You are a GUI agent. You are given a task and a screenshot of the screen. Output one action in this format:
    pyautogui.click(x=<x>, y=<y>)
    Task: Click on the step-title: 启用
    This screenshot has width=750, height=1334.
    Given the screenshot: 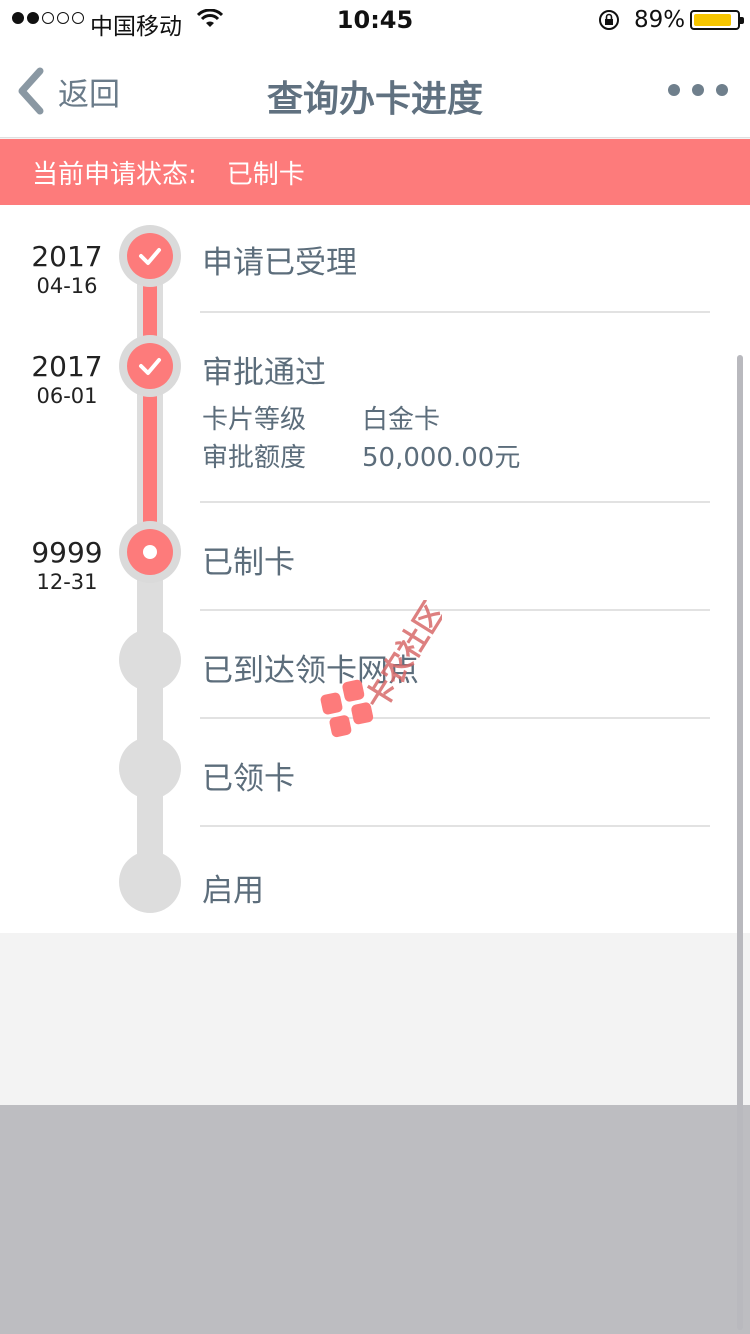 What is the action you would take?
    pyautogui.click(x=233, y=891)
    